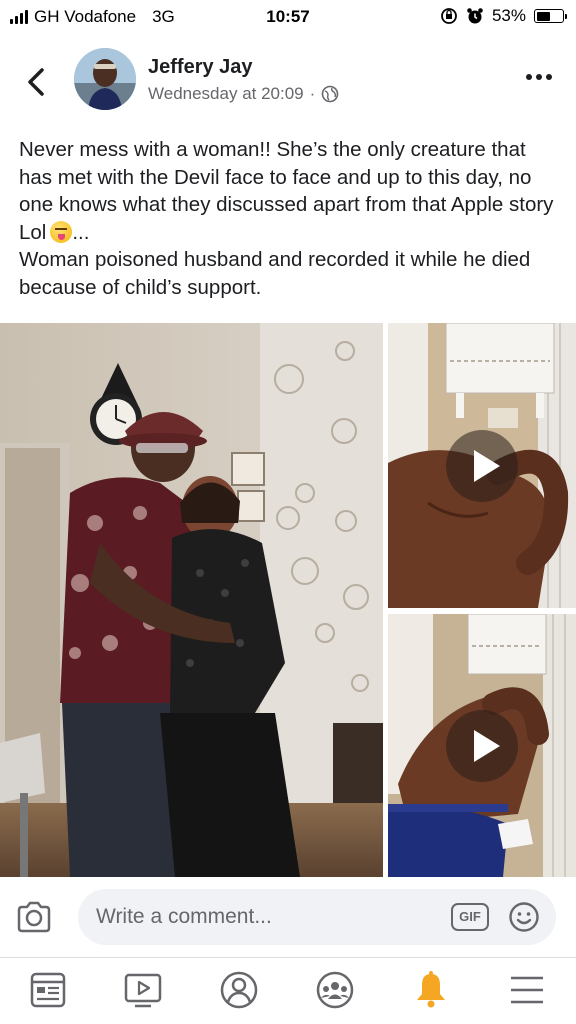 The width and height of the screenshot is (576, 1024). I want to click on nav-profile, so click(239, 990).